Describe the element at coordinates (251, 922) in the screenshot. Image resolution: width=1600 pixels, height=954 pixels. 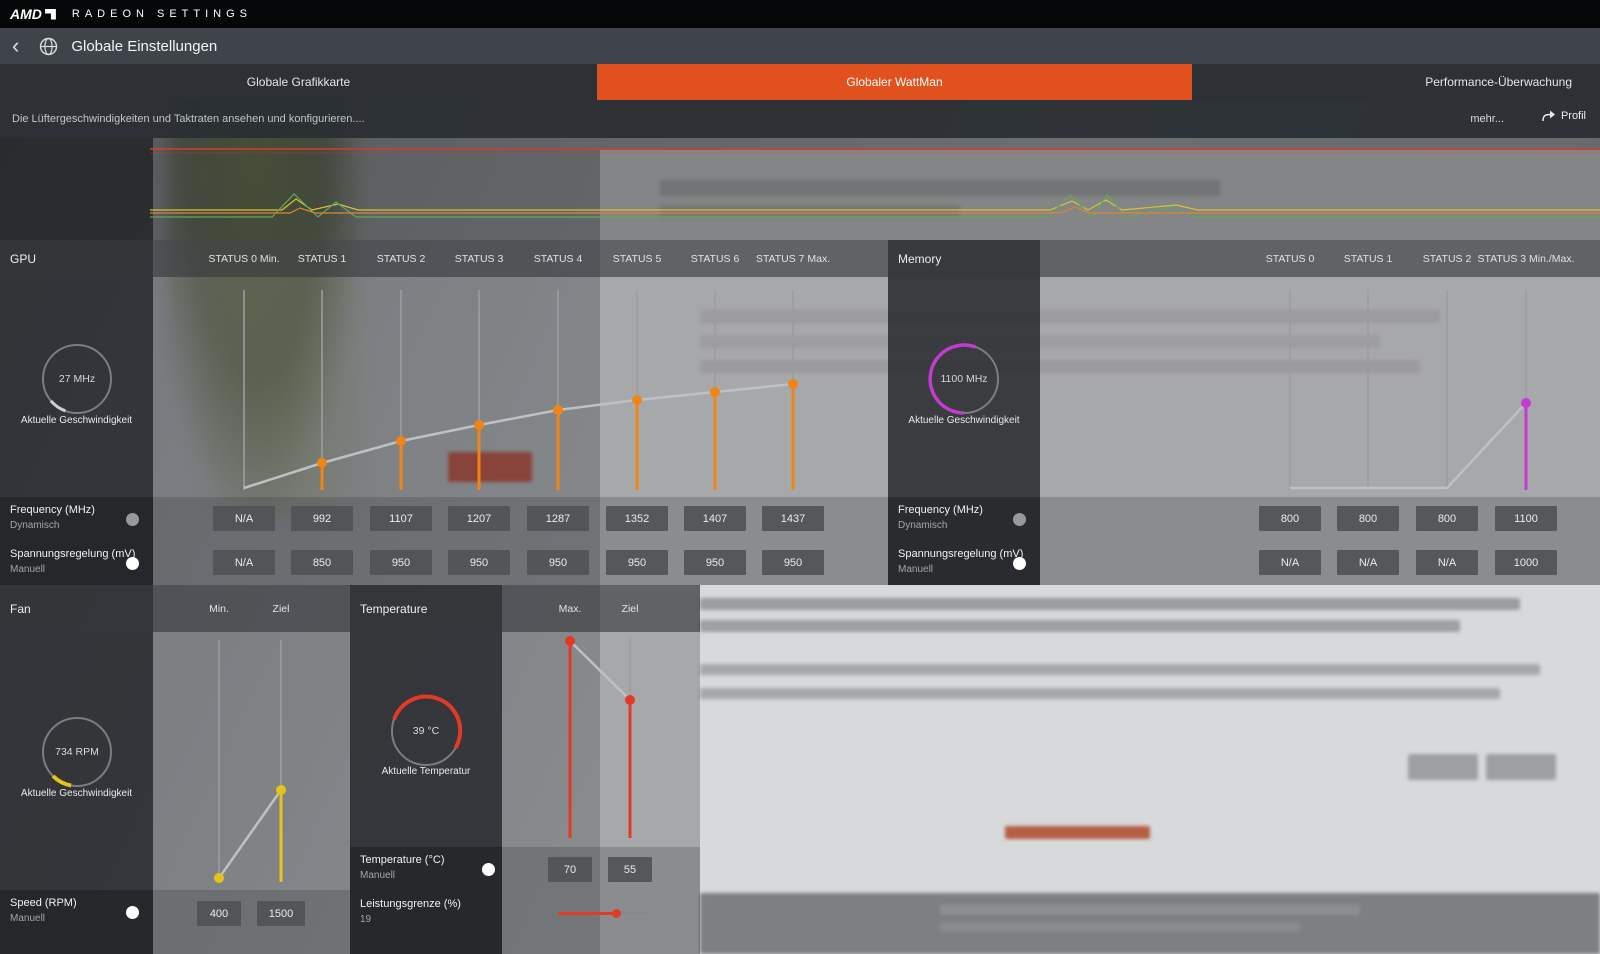
I see `fan-speed-values: 400 1500` at that location.